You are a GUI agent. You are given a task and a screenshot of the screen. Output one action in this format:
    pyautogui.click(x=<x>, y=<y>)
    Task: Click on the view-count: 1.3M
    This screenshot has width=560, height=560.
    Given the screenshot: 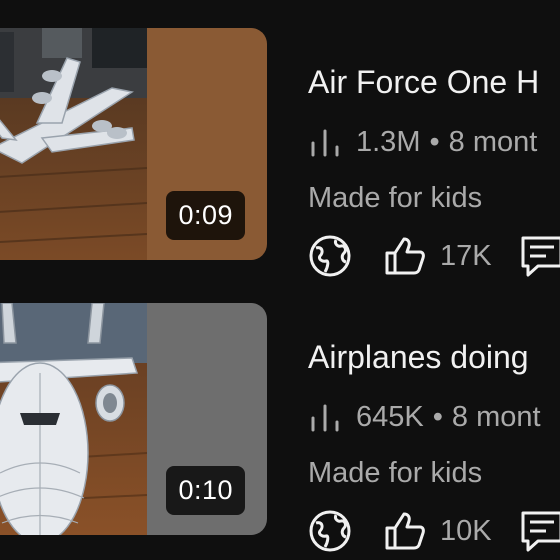 What is the action you would take?
    pyautogui.click(x=388, y=141)
    